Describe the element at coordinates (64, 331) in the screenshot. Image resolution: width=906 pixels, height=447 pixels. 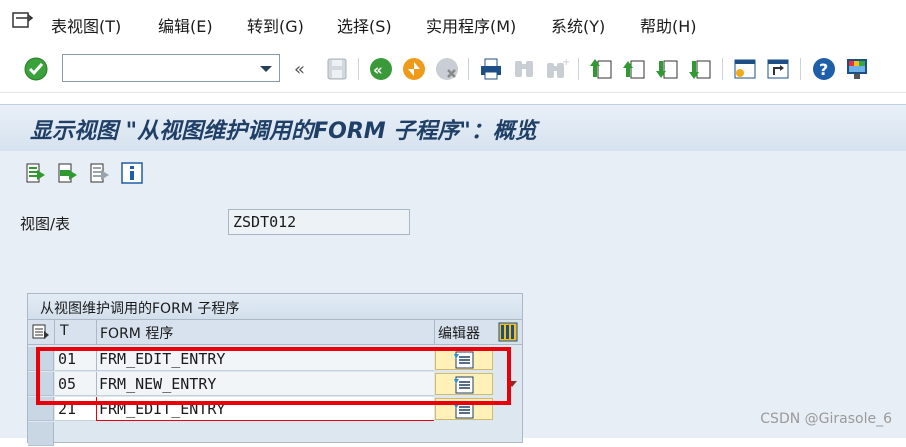
I see `column-header-t: T` at that location.